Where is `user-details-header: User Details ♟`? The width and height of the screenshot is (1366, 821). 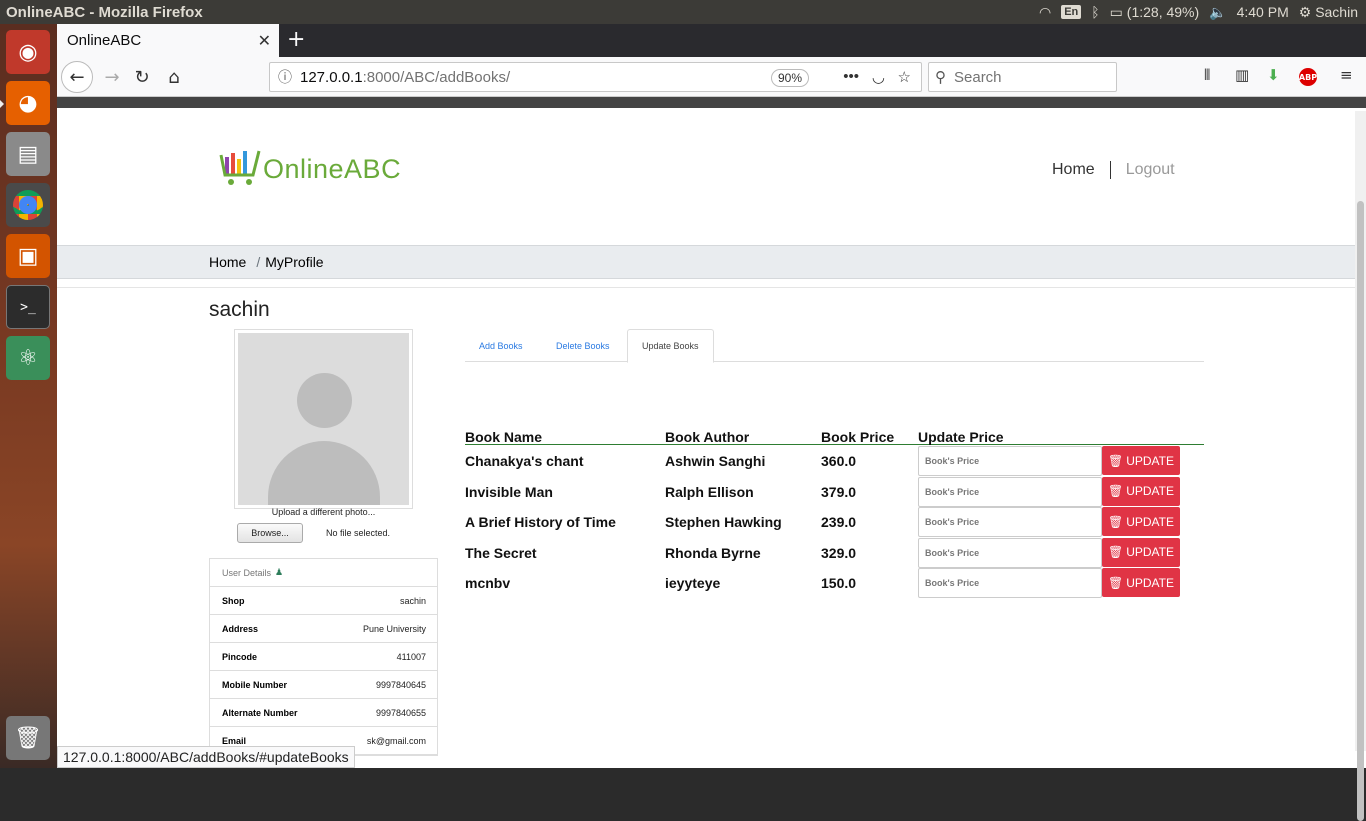 user-details-header: User Details ♟ is located at coordinates (323, 573).